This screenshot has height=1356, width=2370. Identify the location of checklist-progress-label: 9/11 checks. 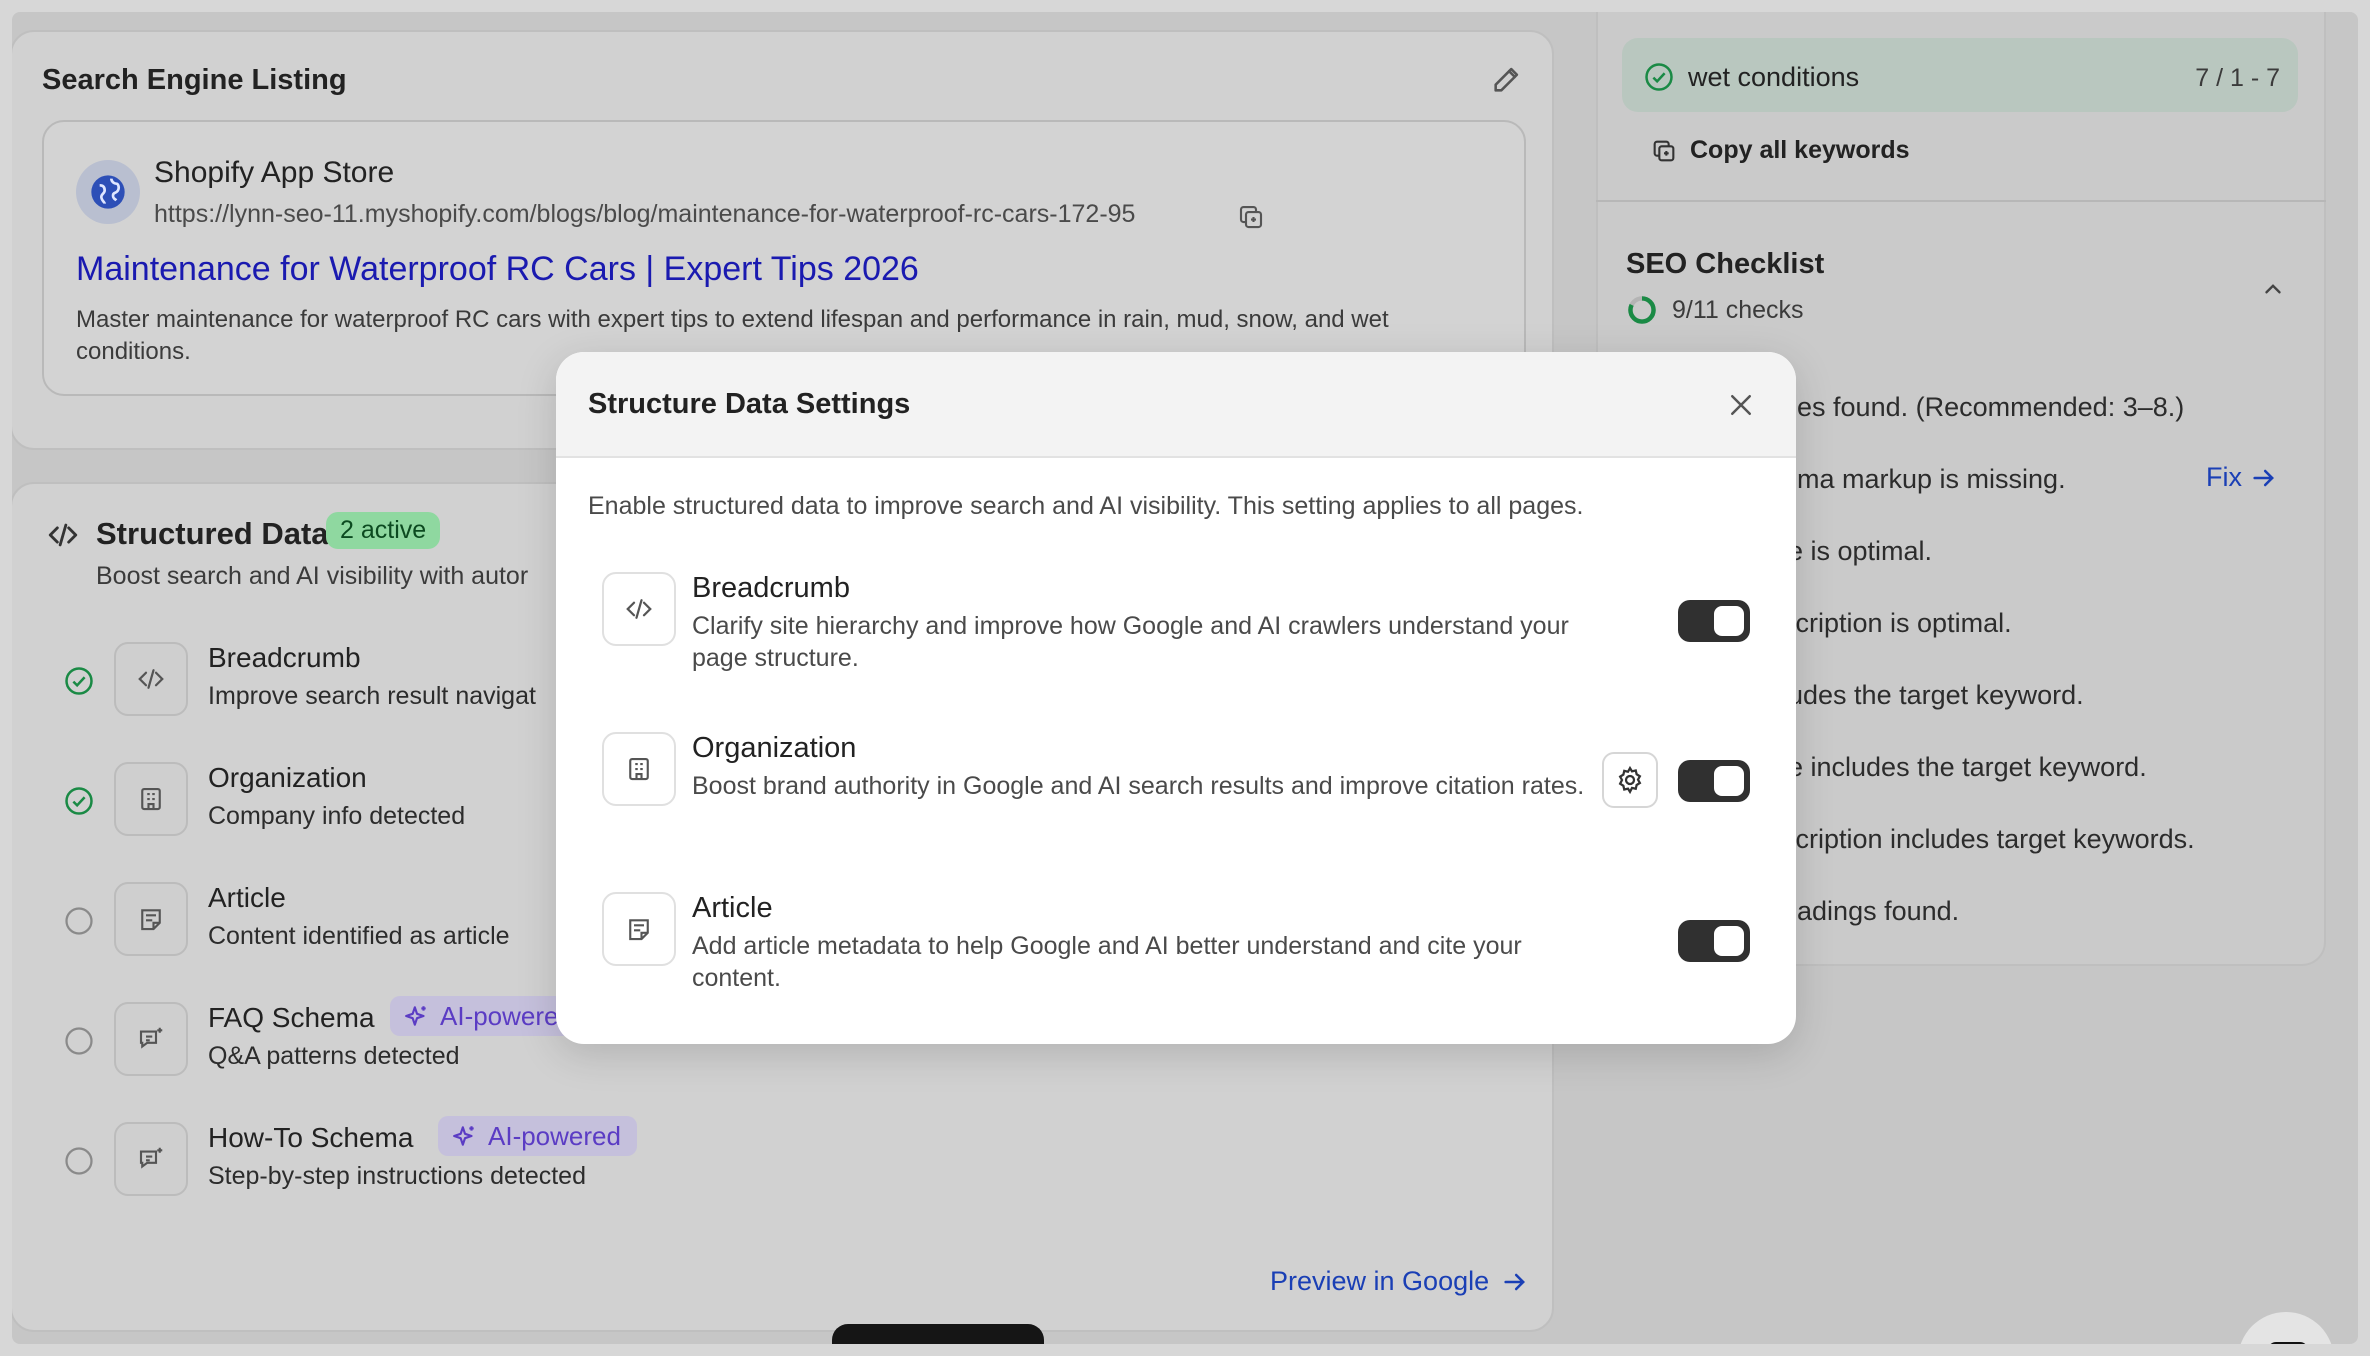
(1738, 309).